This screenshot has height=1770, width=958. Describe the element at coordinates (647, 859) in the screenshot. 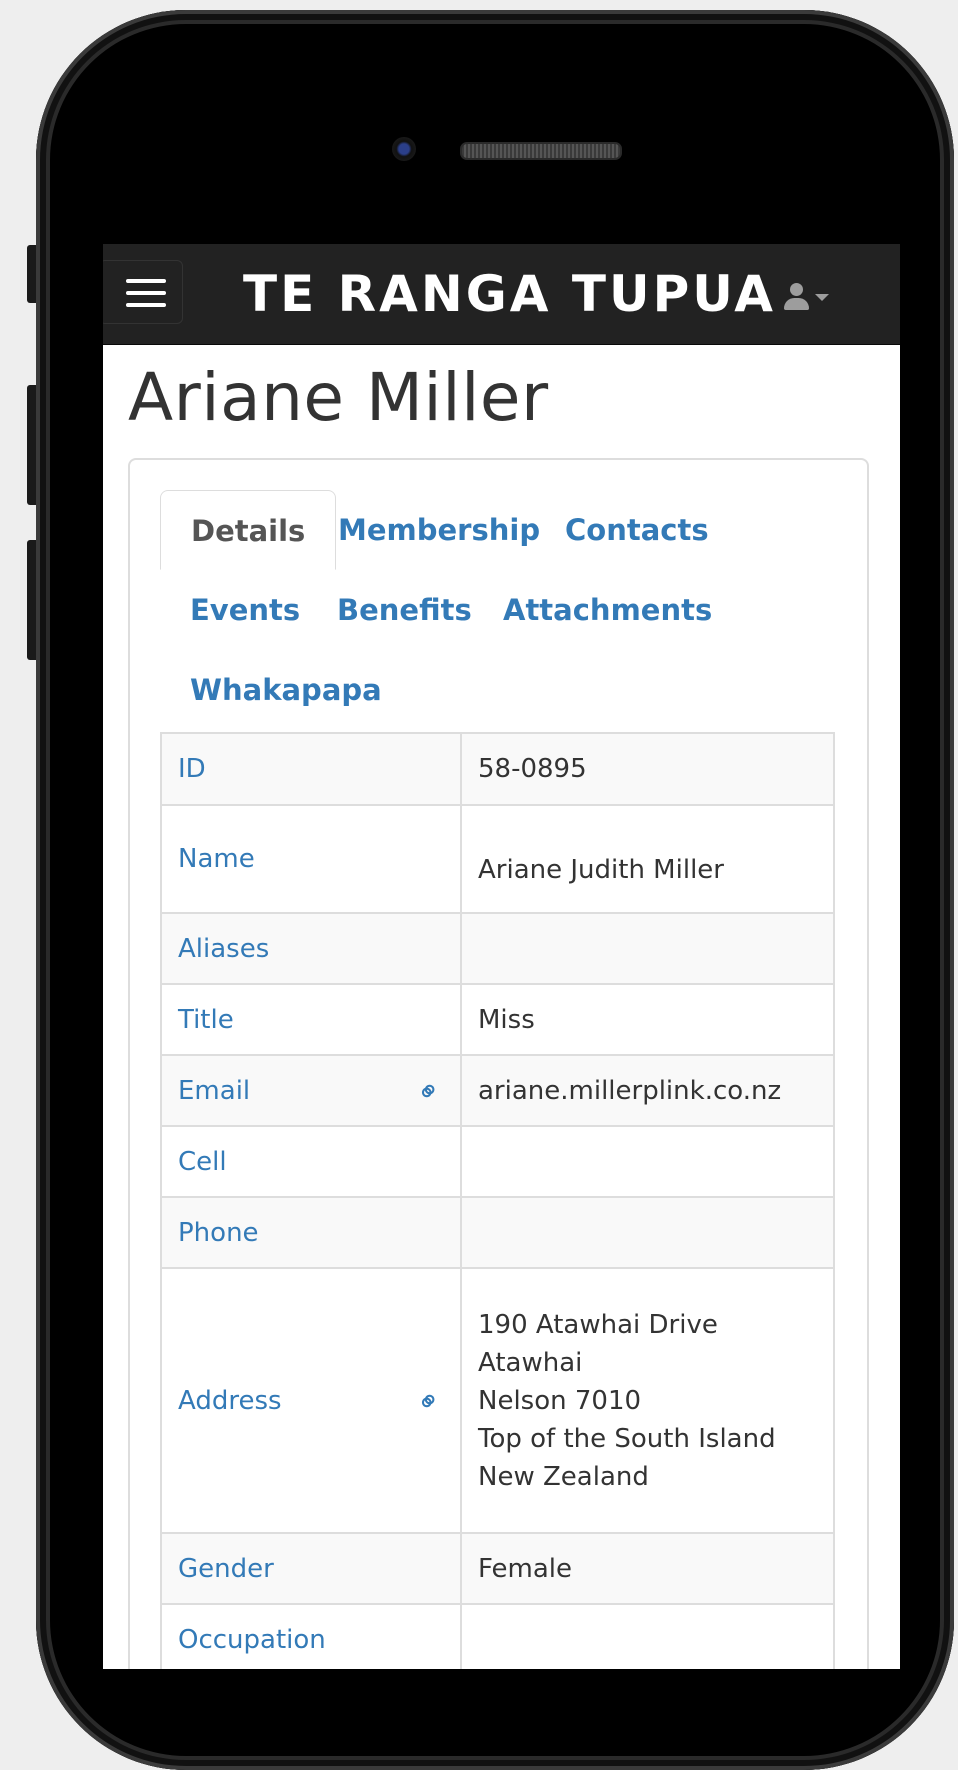

I see `name-value: Ariane Judith Miller` at that location.